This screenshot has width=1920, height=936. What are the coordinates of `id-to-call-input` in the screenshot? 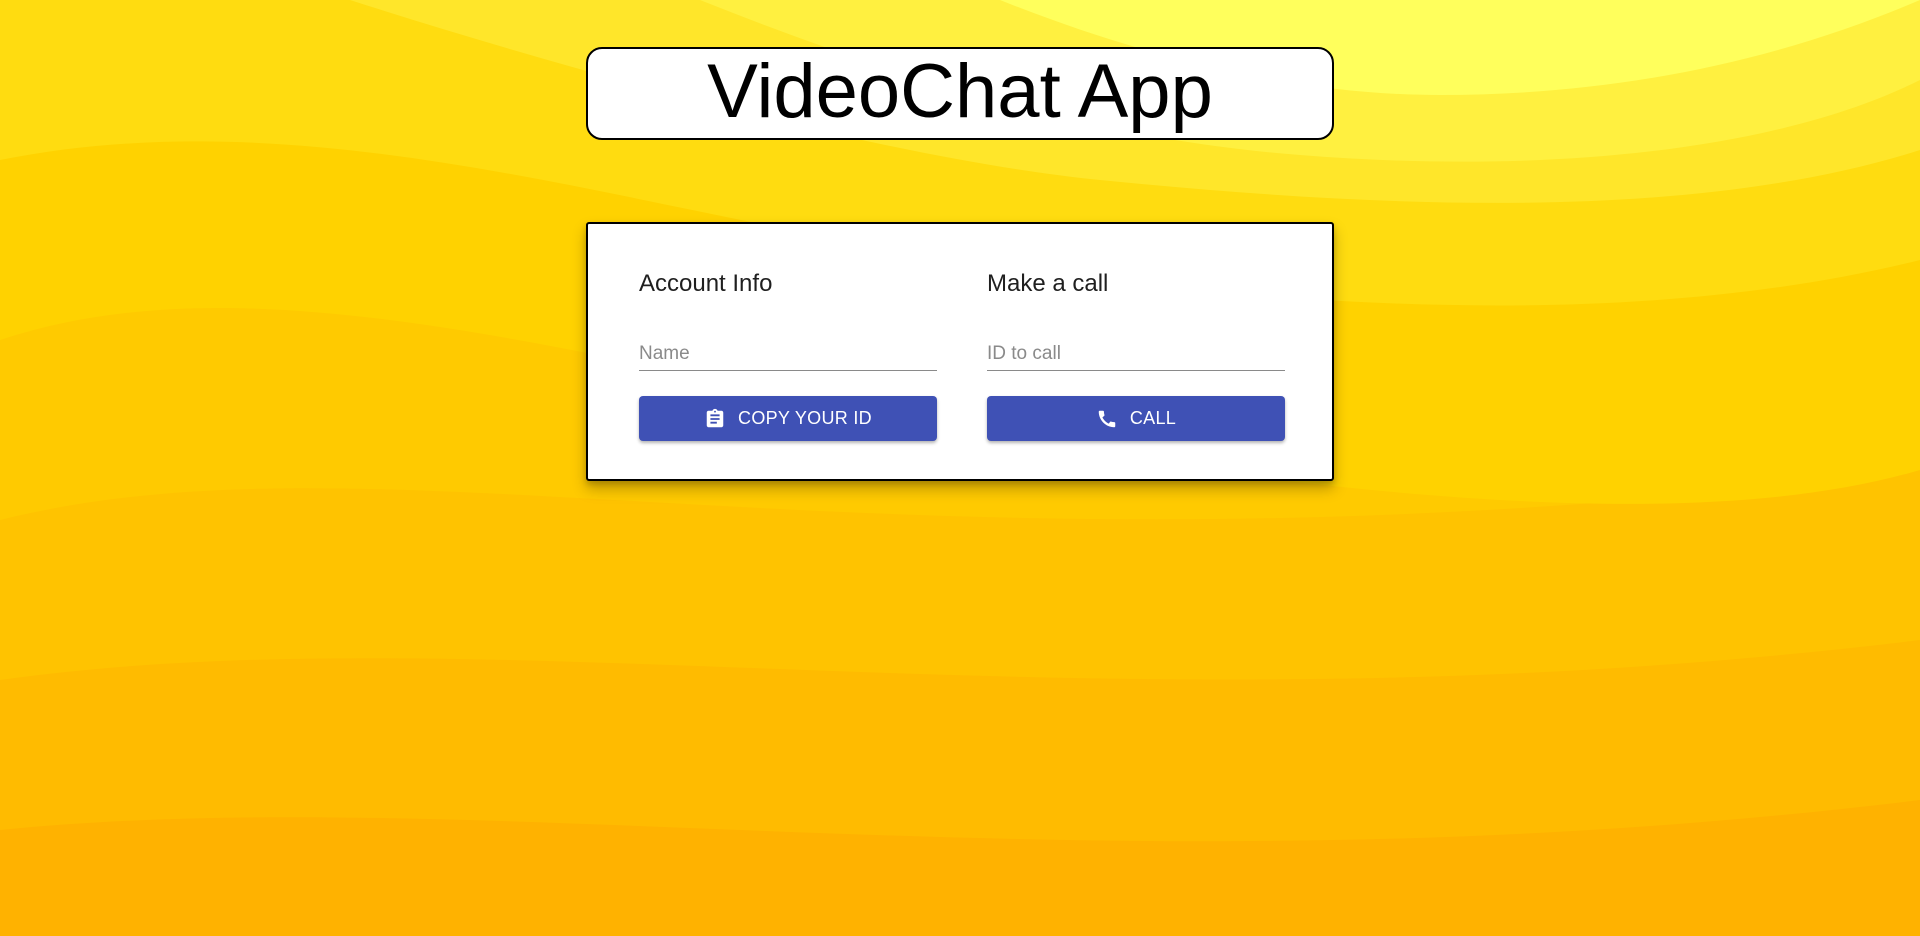 It's located at (1136, 354).